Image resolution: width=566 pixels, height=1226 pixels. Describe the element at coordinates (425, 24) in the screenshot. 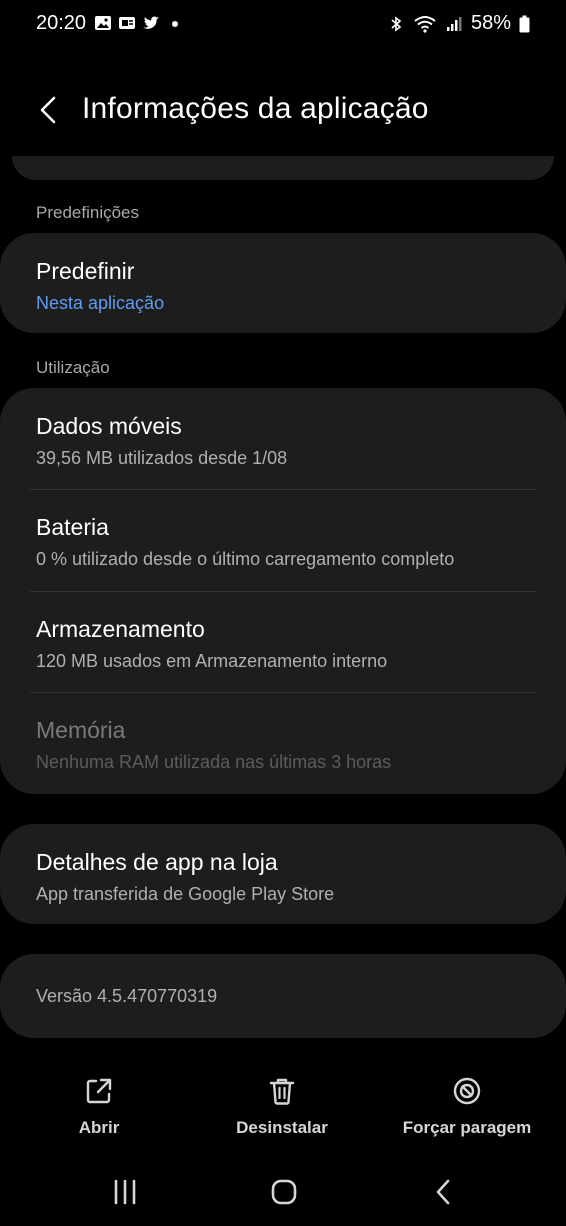

I see `wifi-icon` at that location.